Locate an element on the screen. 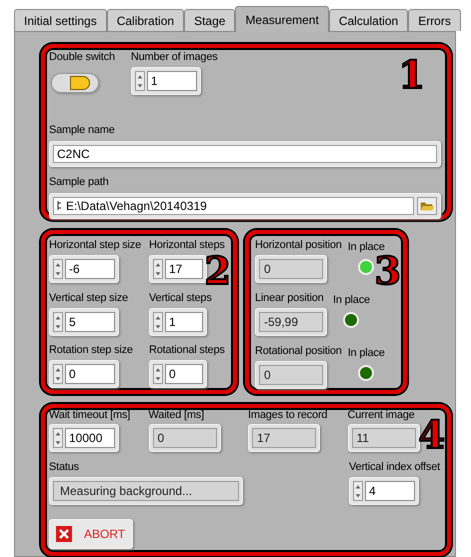 The width and height of the screenshot is (471, 557). annotation-number: 1 is located at coordinates (411, 75).